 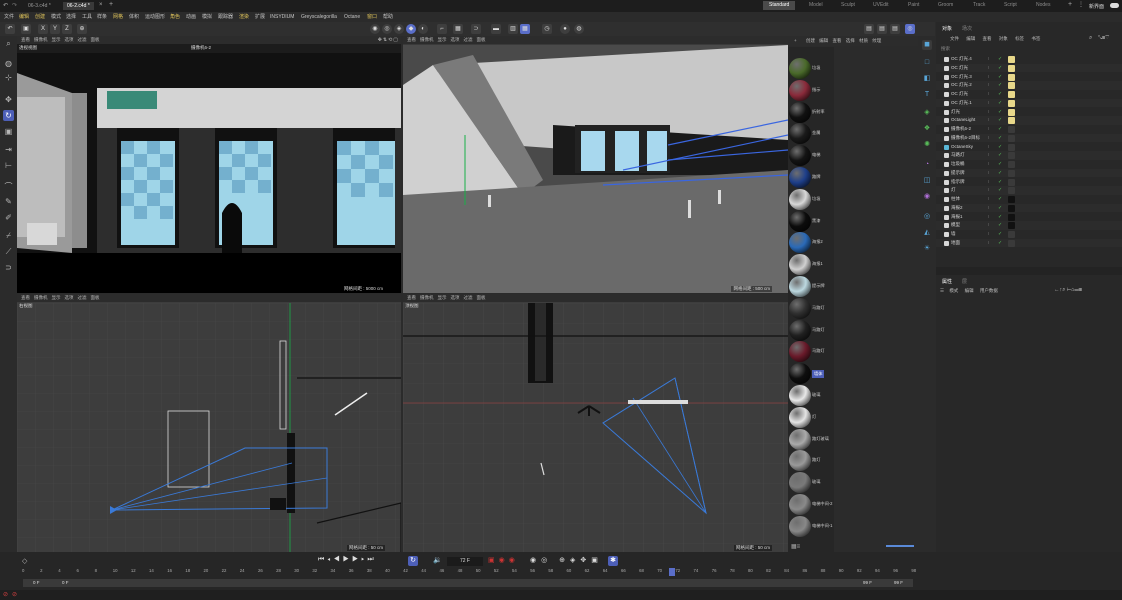 What do you see at coordinates (979, 5) in the screenshot?
I see `layout-tab-track: Track` at bounding box center [979, 5].